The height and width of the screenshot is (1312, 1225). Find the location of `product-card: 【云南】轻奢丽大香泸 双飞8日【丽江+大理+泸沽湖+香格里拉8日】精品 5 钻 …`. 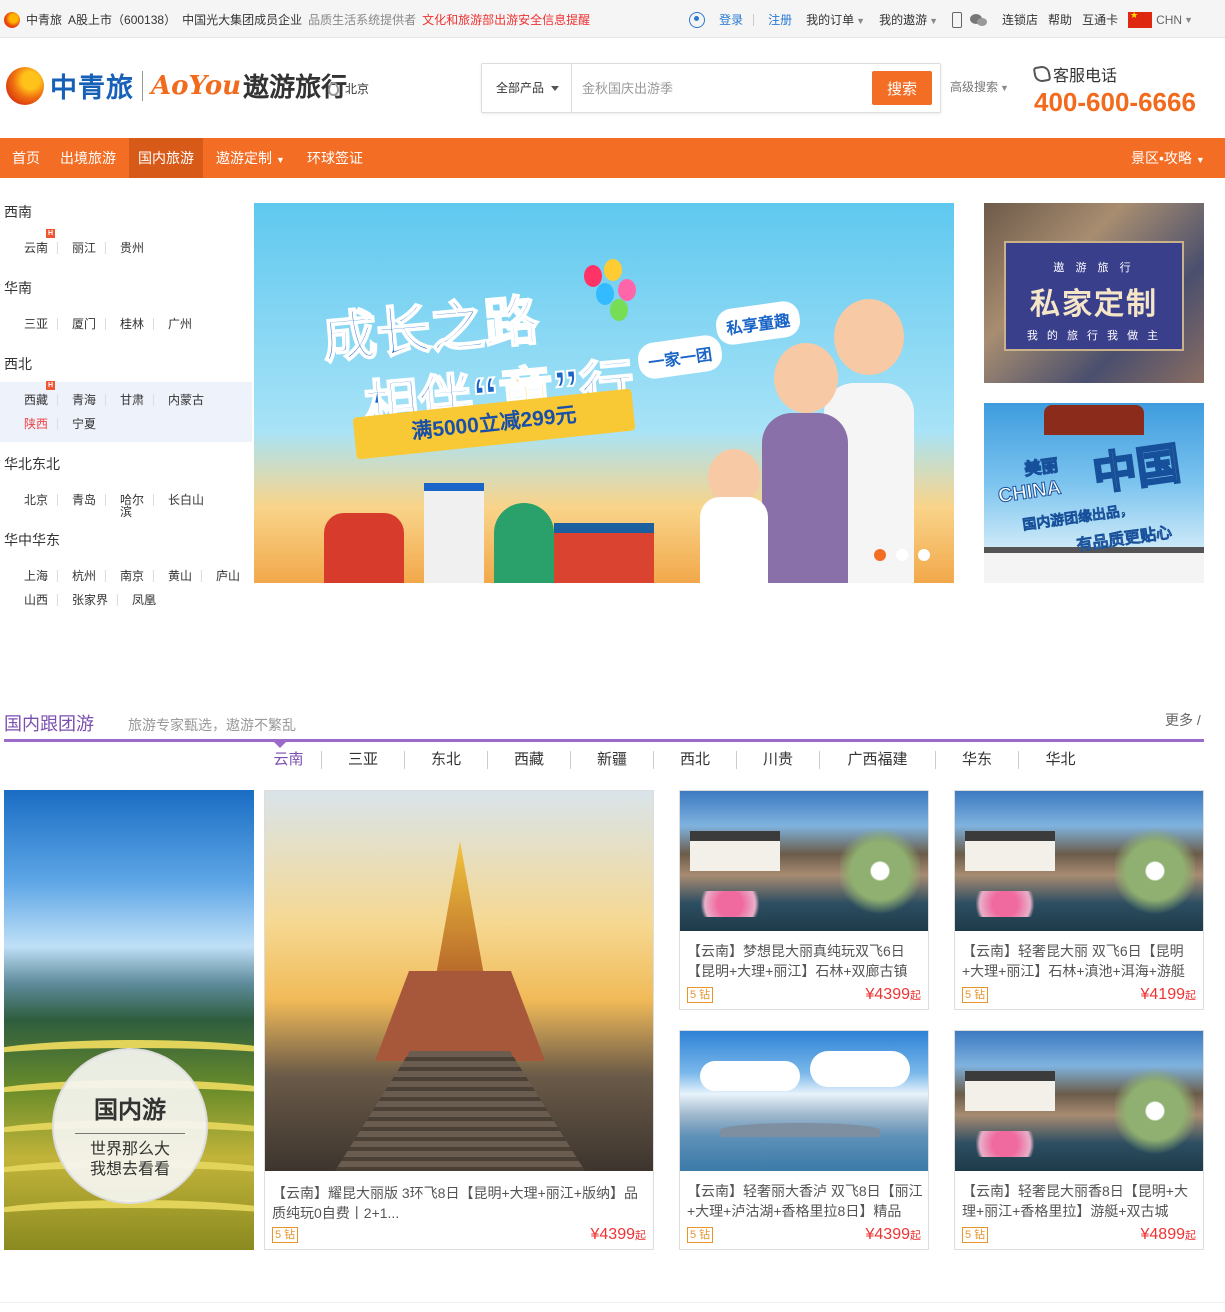

product-card: 【云南】轻奢丽大香泸 双飞8日【丽江+大理+泸沽湖+香格里拉8日】精品 5 钻 … is located at coordinates (804, 1140).